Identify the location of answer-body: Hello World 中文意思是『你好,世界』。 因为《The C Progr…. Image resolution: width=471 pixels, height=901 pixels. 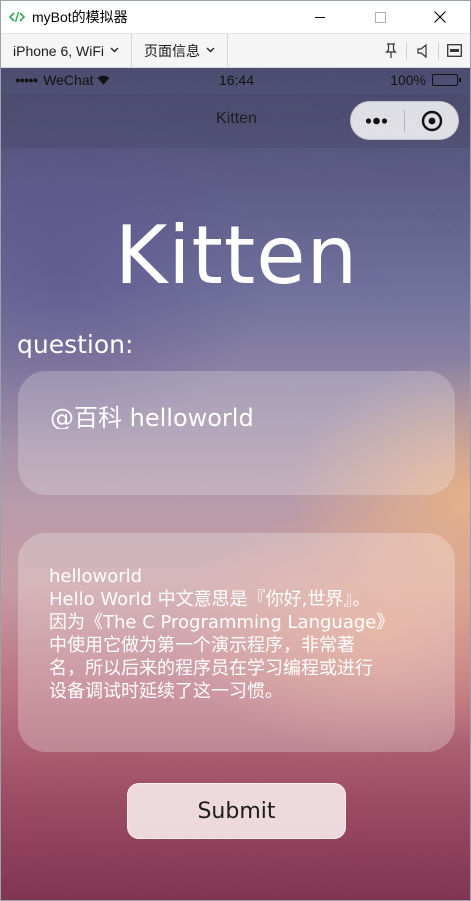
(222, 645).